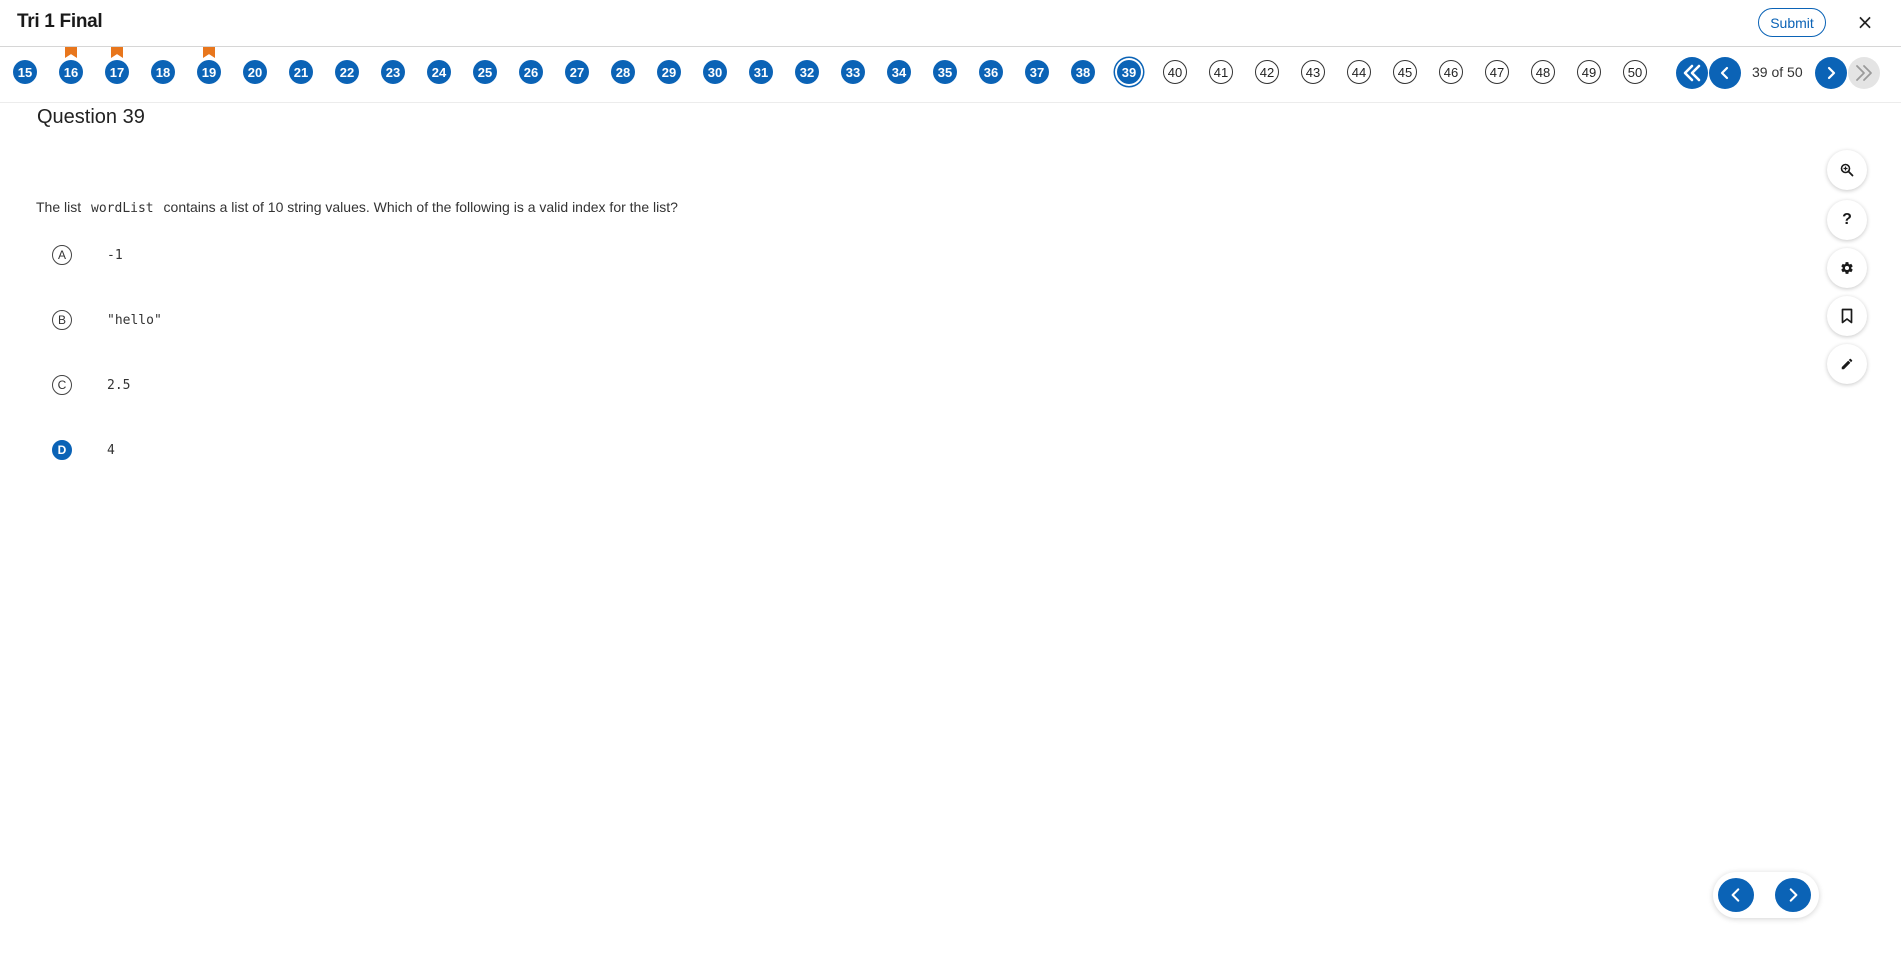 This screenshot has height=954, width=1901. I want to click on previous-question-button, so click(1725, 73).